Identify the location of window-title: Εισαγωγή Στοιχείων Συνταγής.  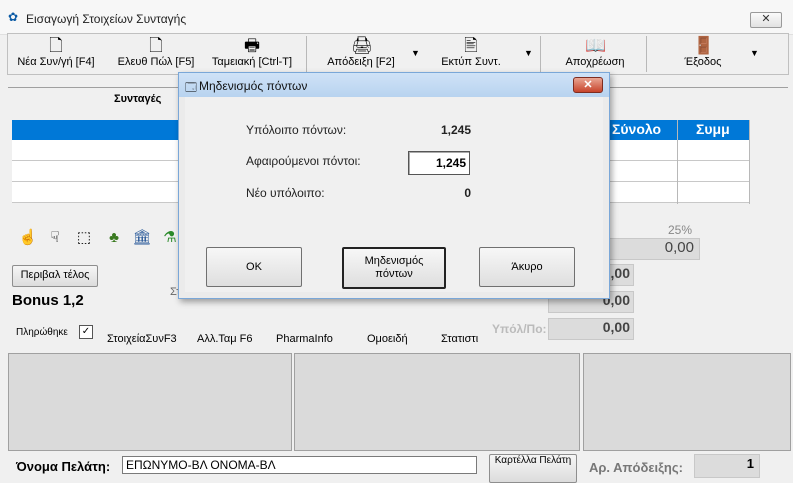
(106, 19).